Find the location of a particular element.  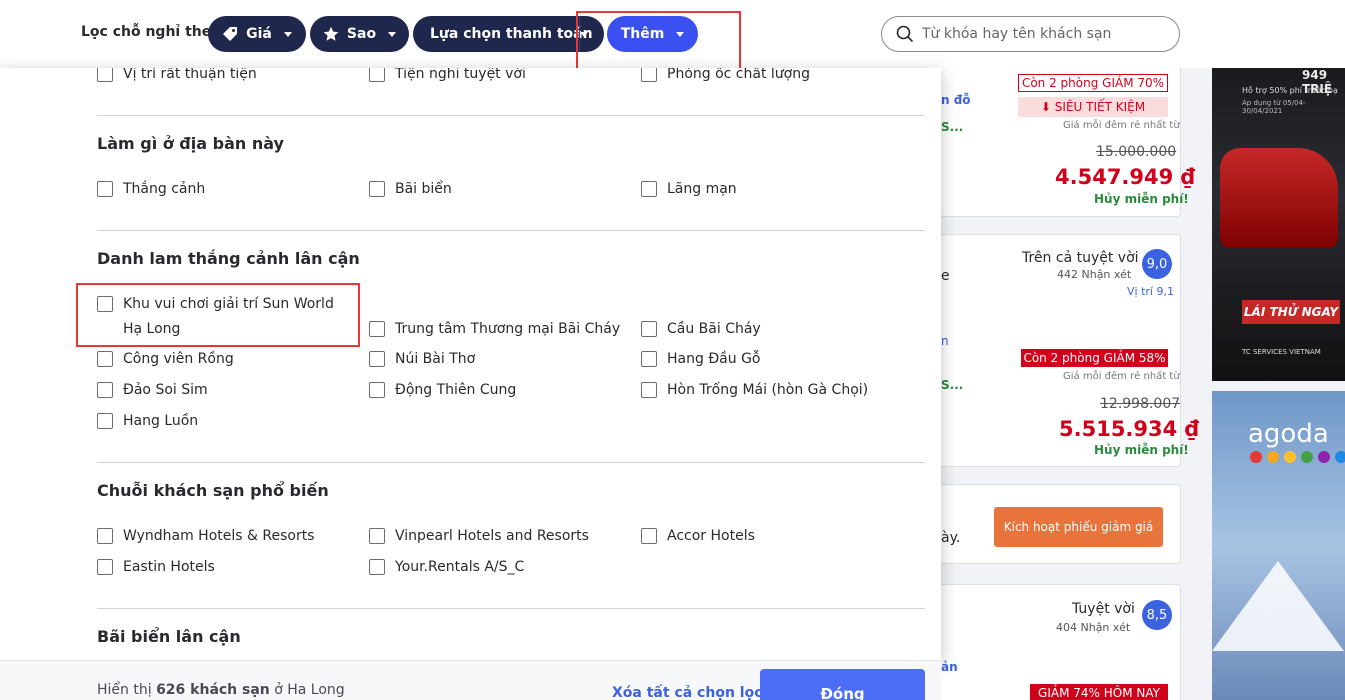

hotel-fragment: n is located at coordinates (945, 341).